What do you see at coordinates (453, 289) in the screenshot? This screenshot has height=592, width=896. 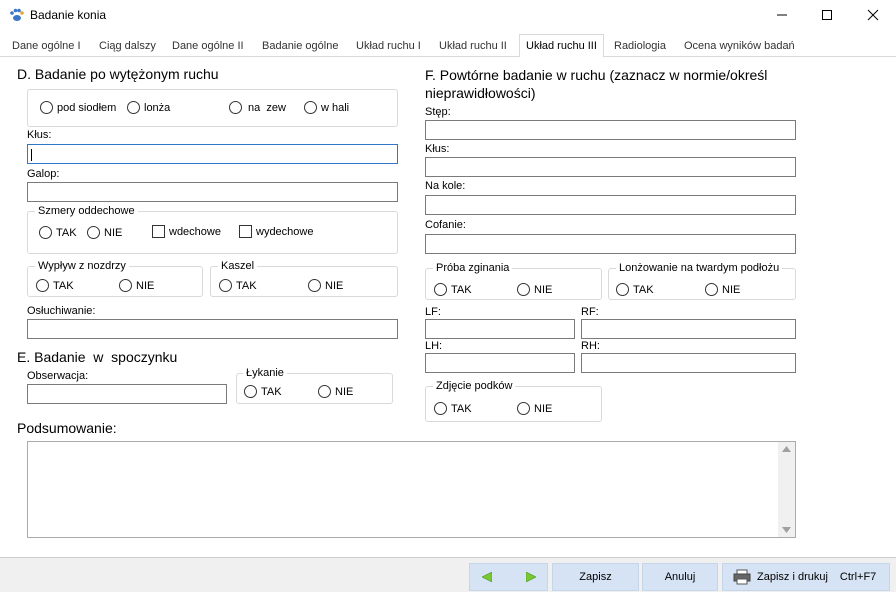 I see `proba-tak-radio: TAK` at bounding box center [453, 289].